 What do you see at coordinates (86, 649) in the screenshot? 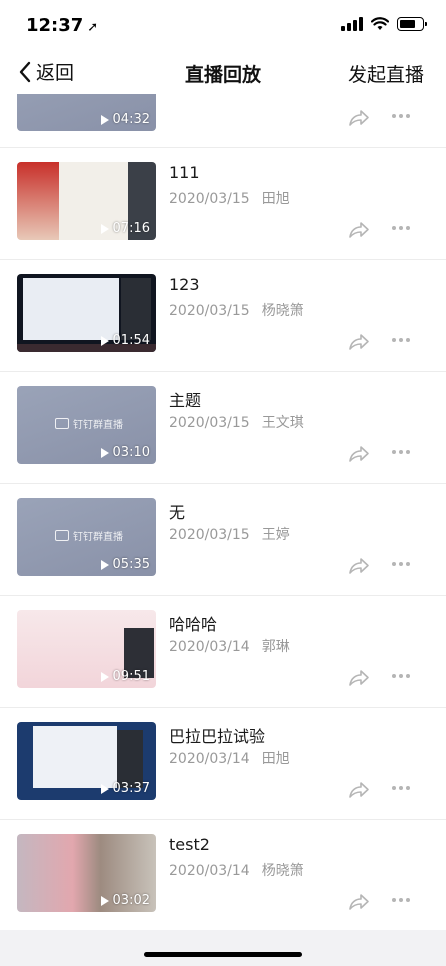
I see `video-thumbnail: 09:51` at bounding box center [86, 649].